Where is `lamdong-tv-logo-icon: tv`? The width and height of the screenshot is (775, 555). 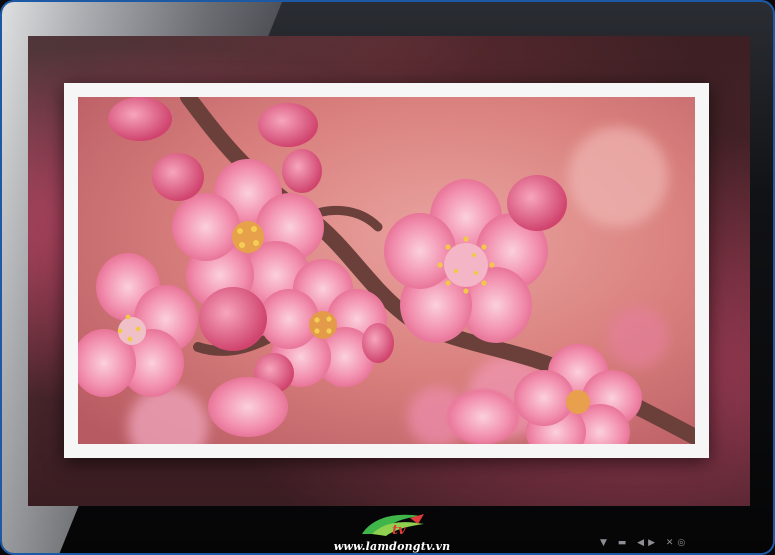
lamdong-tv-logo-icon: tv is located at coordinates (393, 526).